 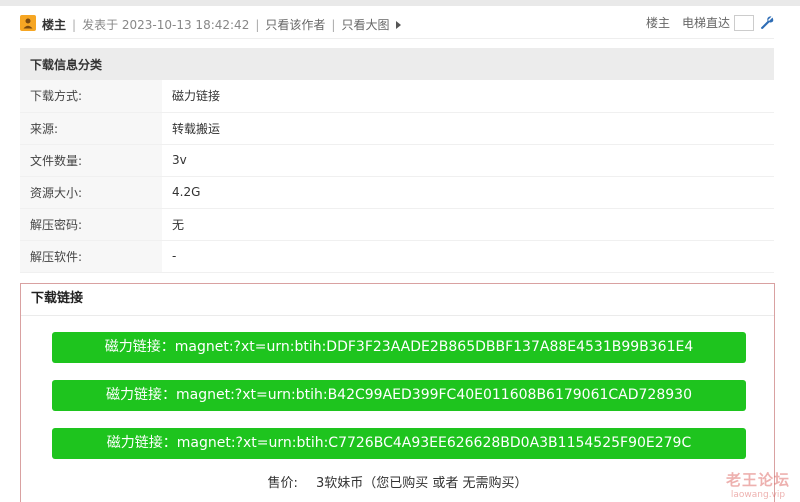 I want to click on post-date: 发表于 2023-10-13 18:42:42, so click(x=166, y=25).